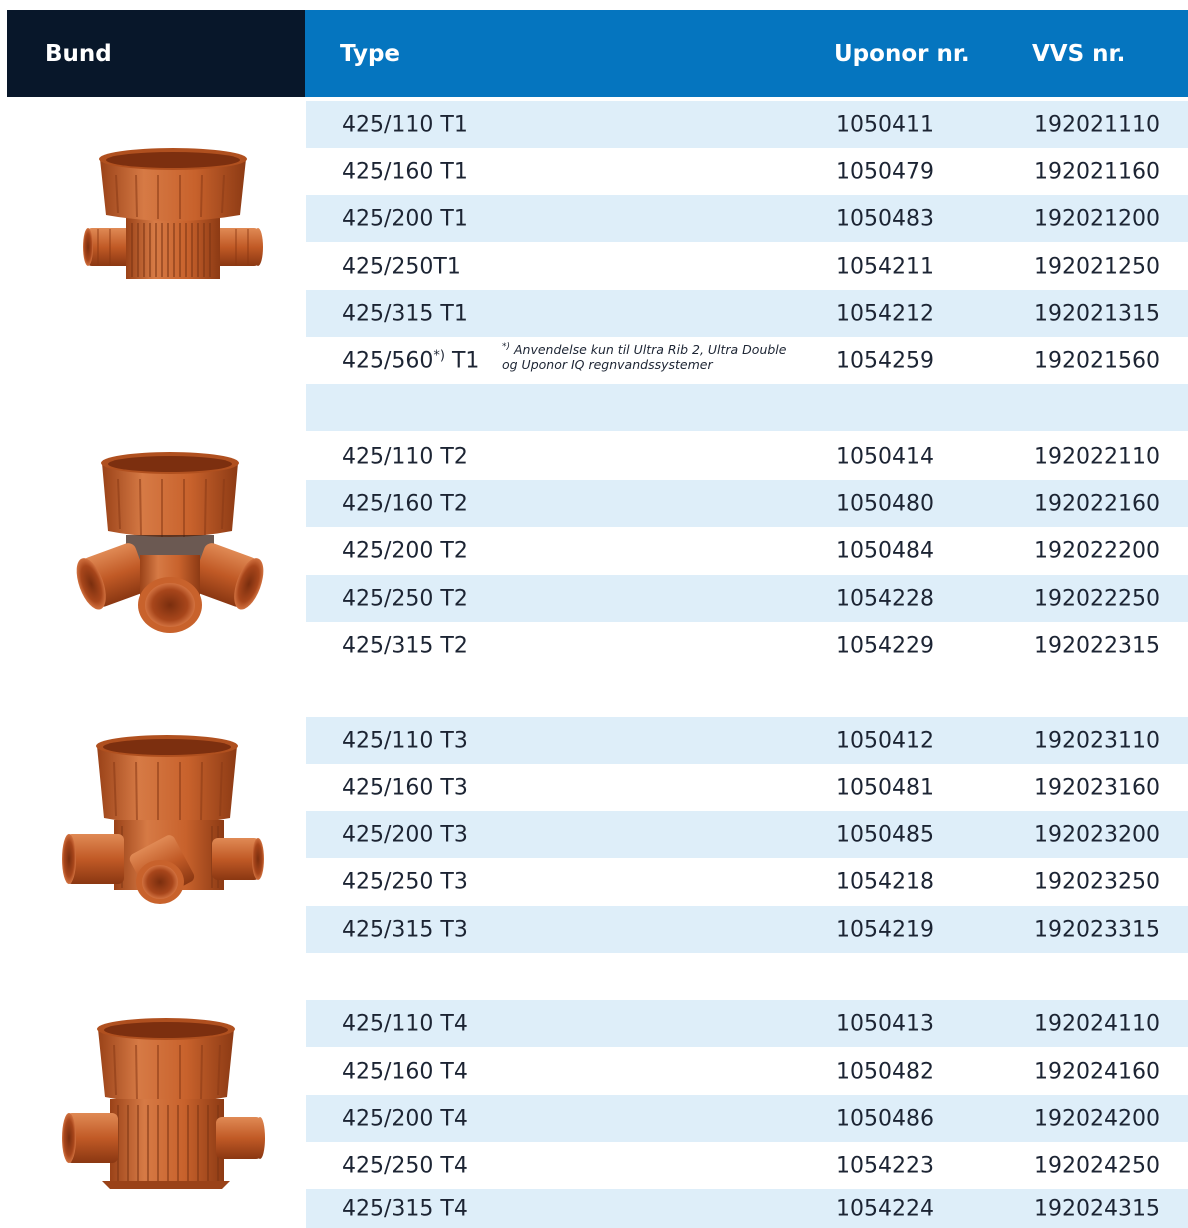  I want to click on vvs-cell: 192023200, so click(1097, 834).